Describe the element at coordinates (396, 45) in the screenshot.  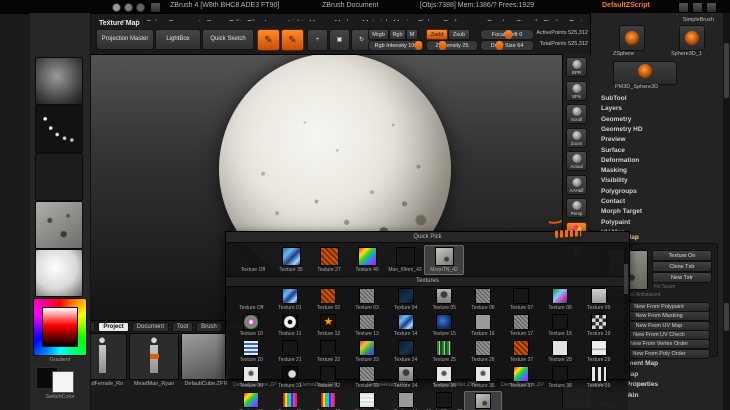
I see `rgb-intensity-slider: Rgb Intensity 100` at that location.